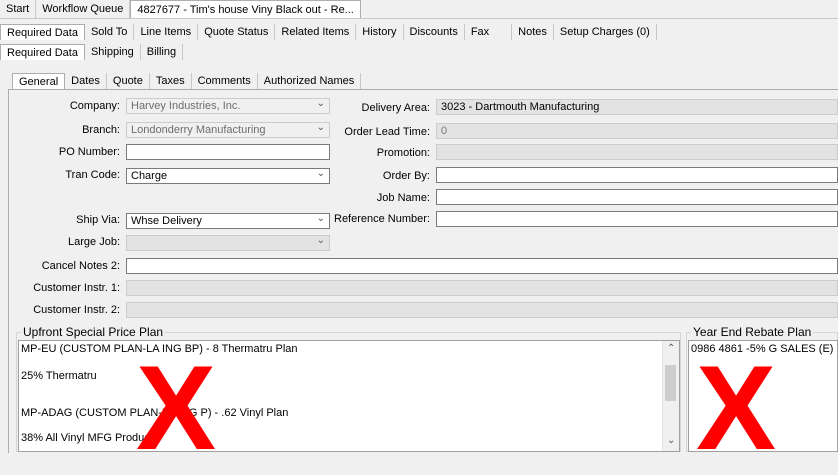 The width and height of the screenshot is (838, 475). What do you see at coordinates (94, 106) in the screenshot?
I see `company-label: Company:` at bounding box center [94, 106].